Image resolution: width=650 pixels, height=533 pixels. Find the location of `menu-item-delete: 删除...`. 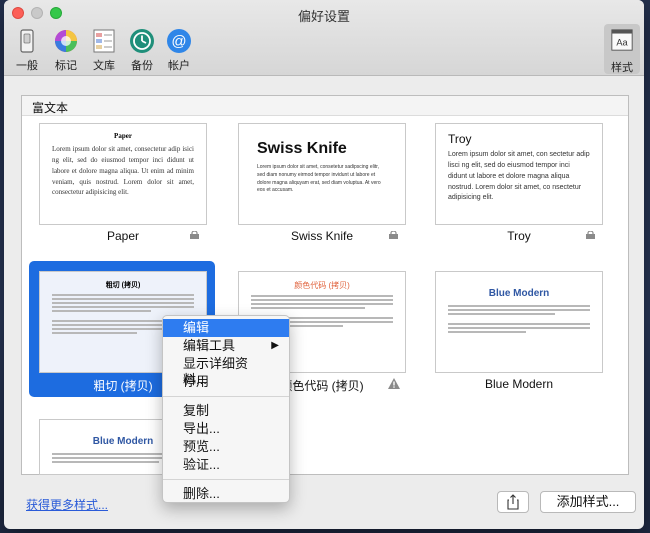

menu-item-delete: 删除... is located at coordinates (226, 494).